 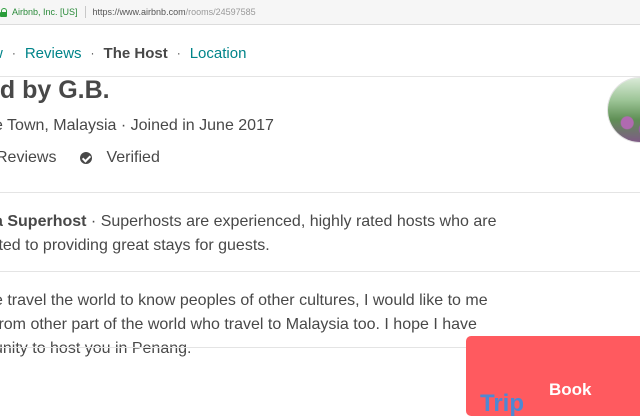 I want to click on book-button-label: Book, so click(x=570, y=389).